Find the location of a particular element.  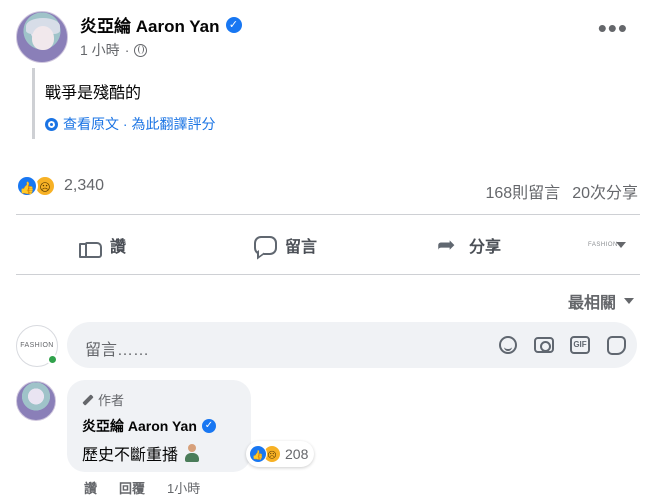

pen-icon is located at coordinates (88, 399).